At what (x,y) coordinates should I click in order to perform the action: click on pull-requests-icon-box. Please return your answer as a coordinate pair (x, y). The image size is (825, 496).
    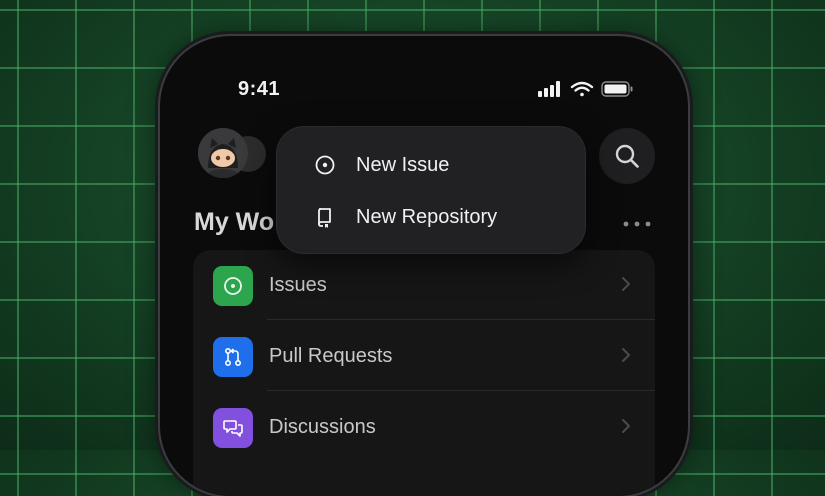
    Looking at the image, I should click on (233, 357).